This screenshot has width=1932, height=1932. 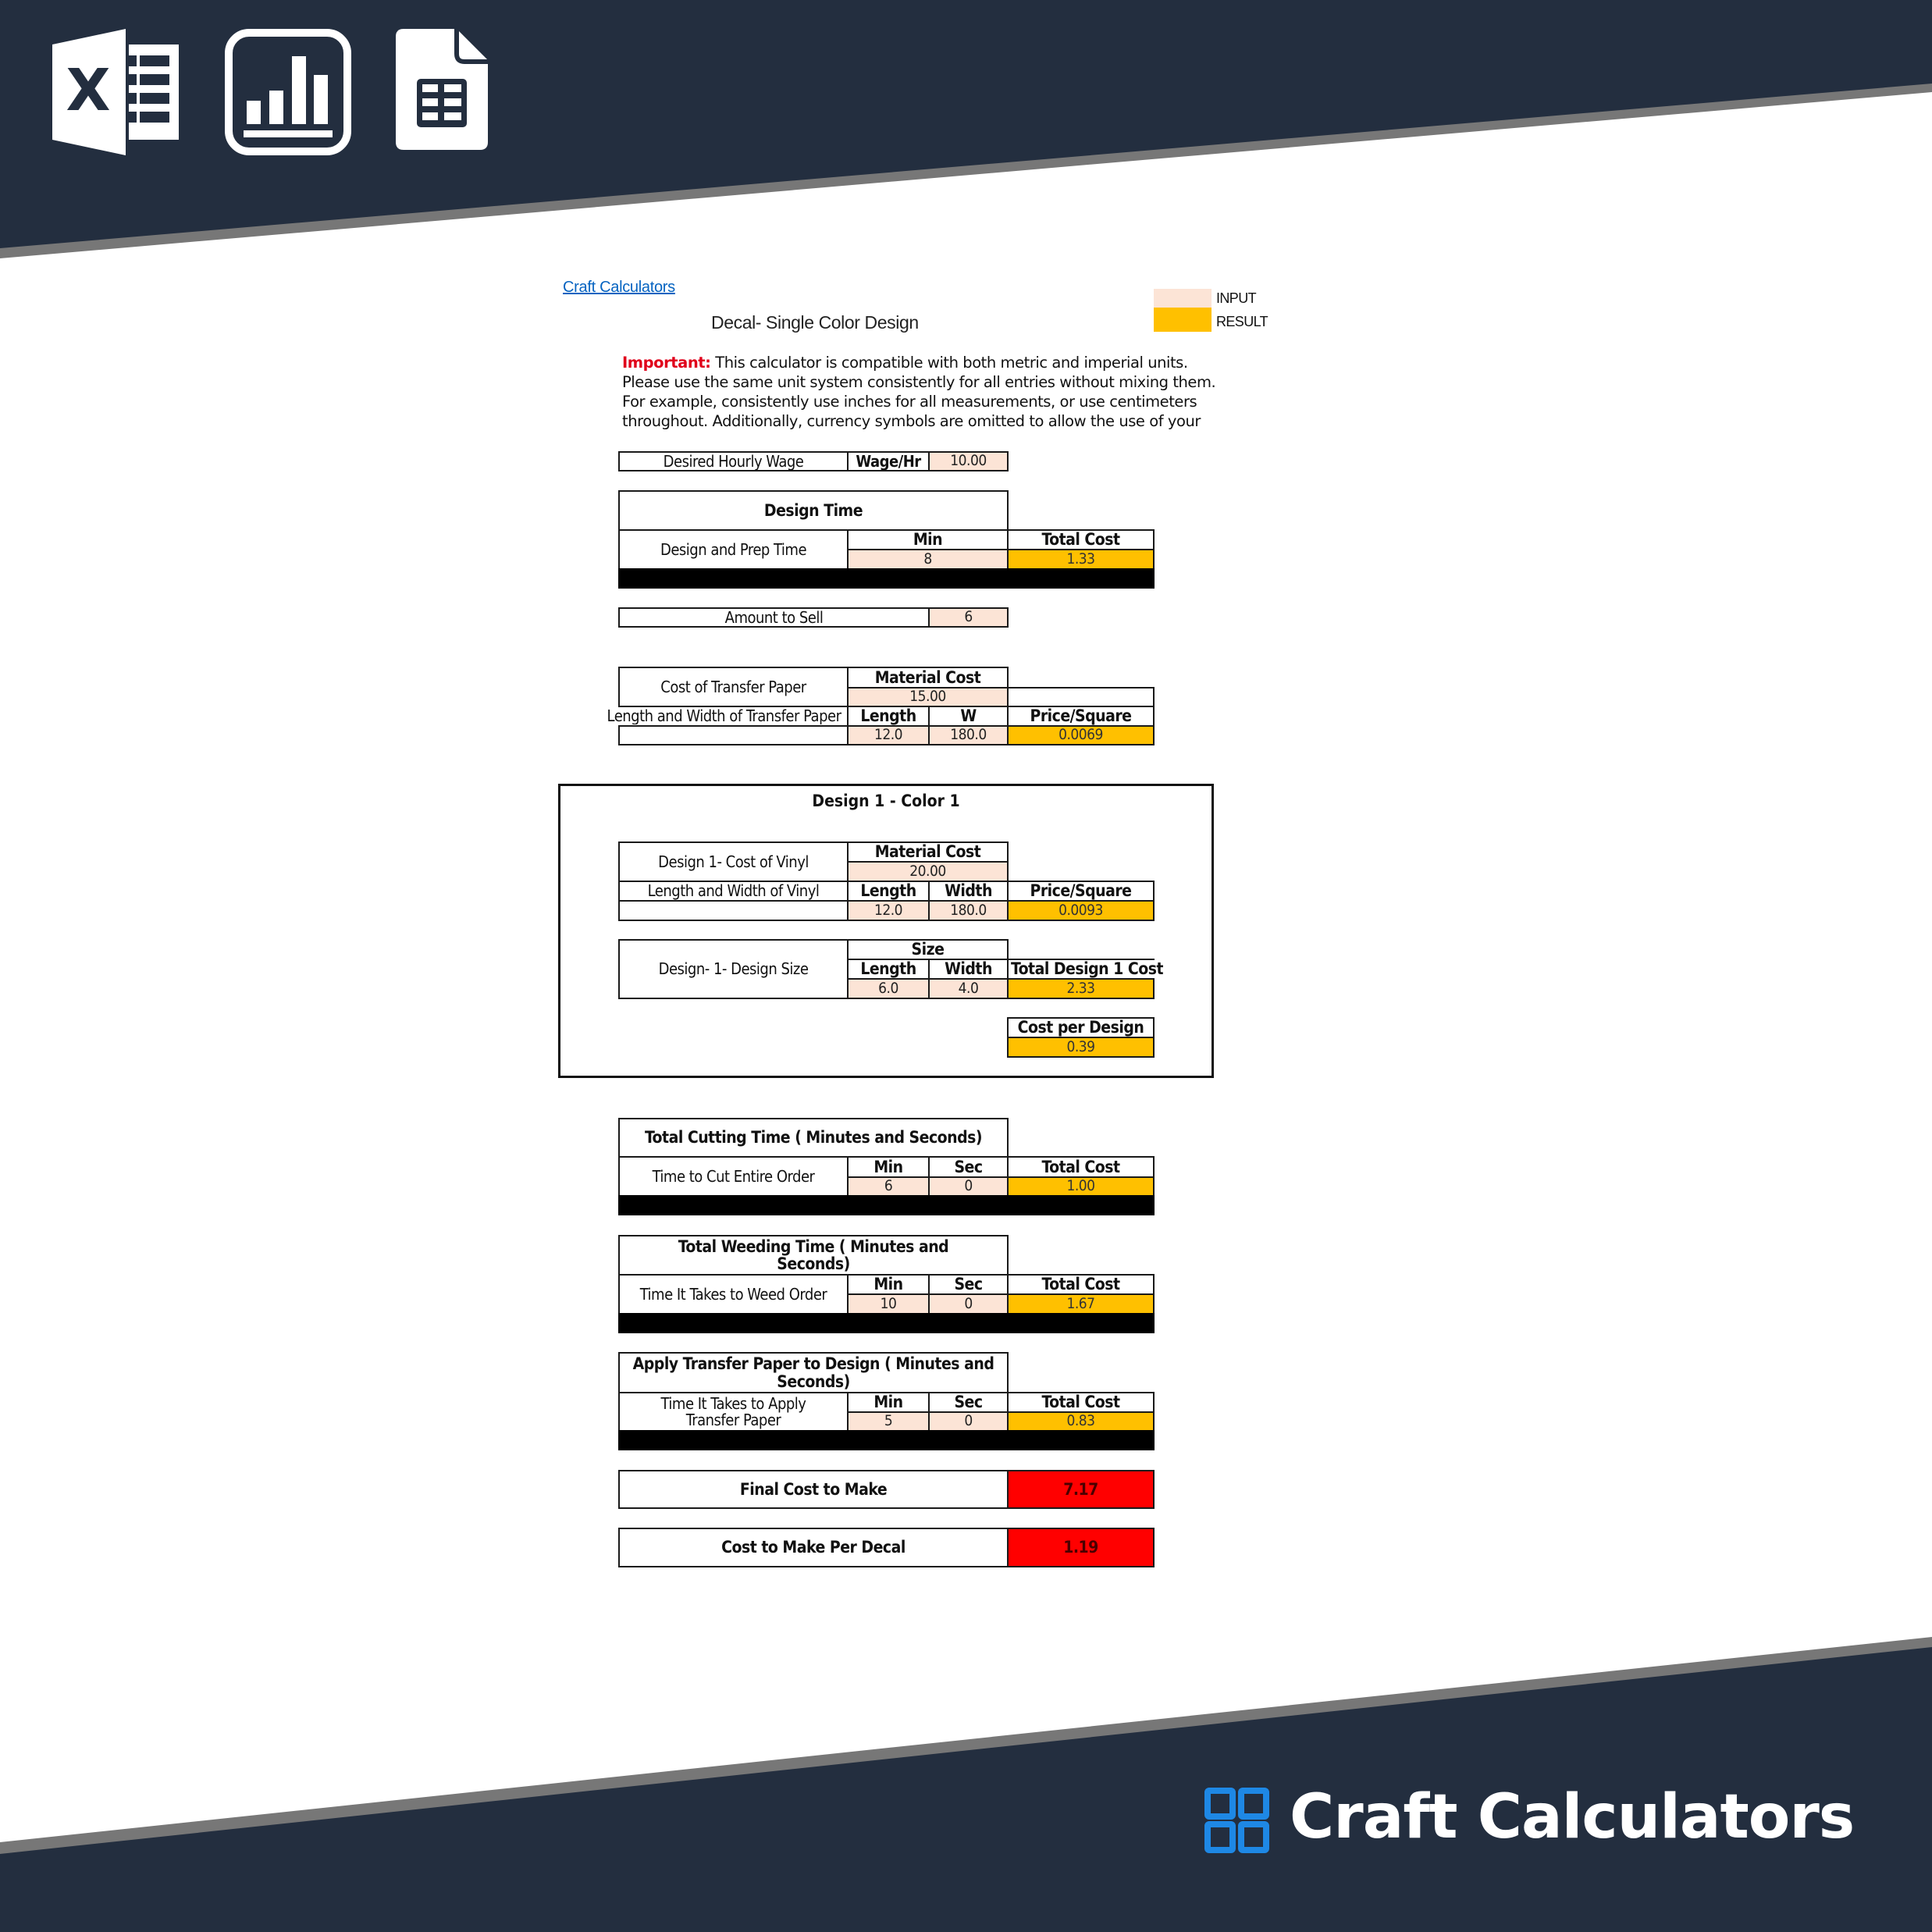 I want to click on weeding-total-cost: 1.67, so click(x=1081, y=1304).